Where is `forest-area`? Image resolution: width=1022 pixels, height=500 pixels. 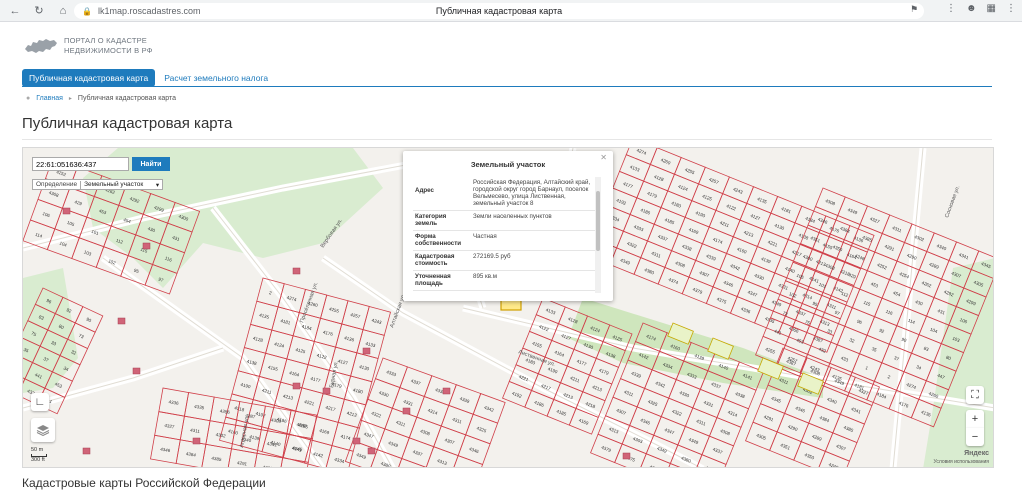 forest-area is located at coordinates (50, 330).